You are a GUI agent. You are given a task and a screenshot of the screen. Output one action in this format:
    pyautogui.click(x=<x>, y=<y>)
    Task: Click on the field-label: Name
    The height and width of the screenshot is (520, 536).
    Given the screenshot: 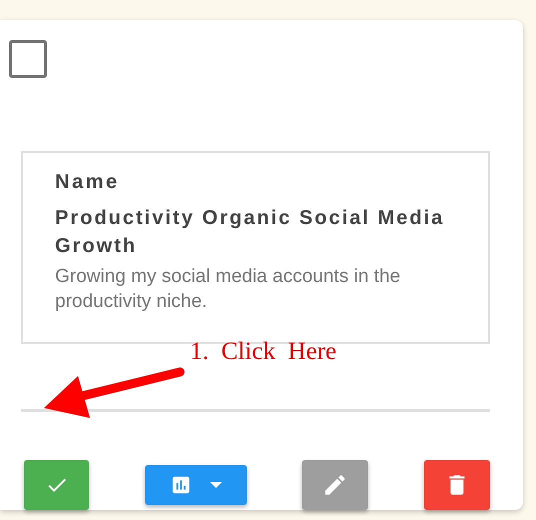 What is the action you would take?
    pyautogui.click(x=87, y=182)
    